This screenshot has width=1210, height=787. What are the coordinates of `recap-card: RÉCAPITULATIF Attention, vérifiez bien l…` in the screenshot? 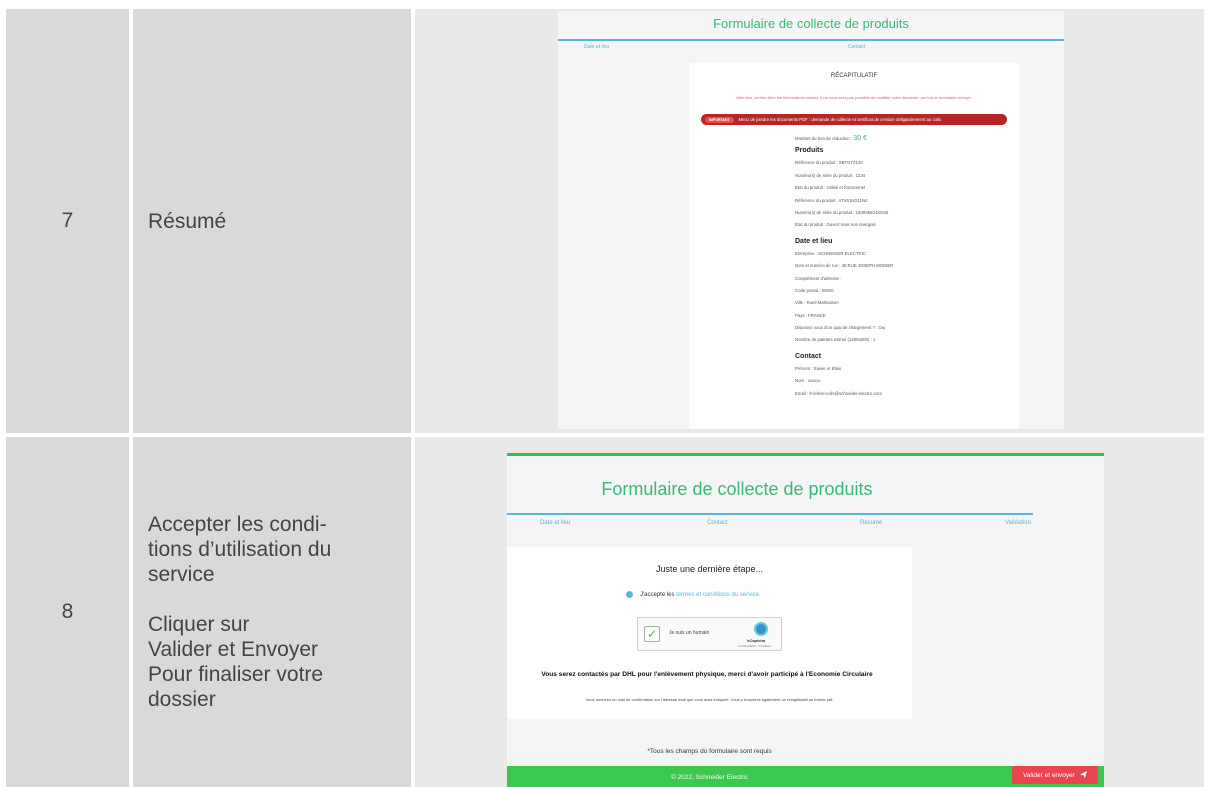 It's located at (854, 246).